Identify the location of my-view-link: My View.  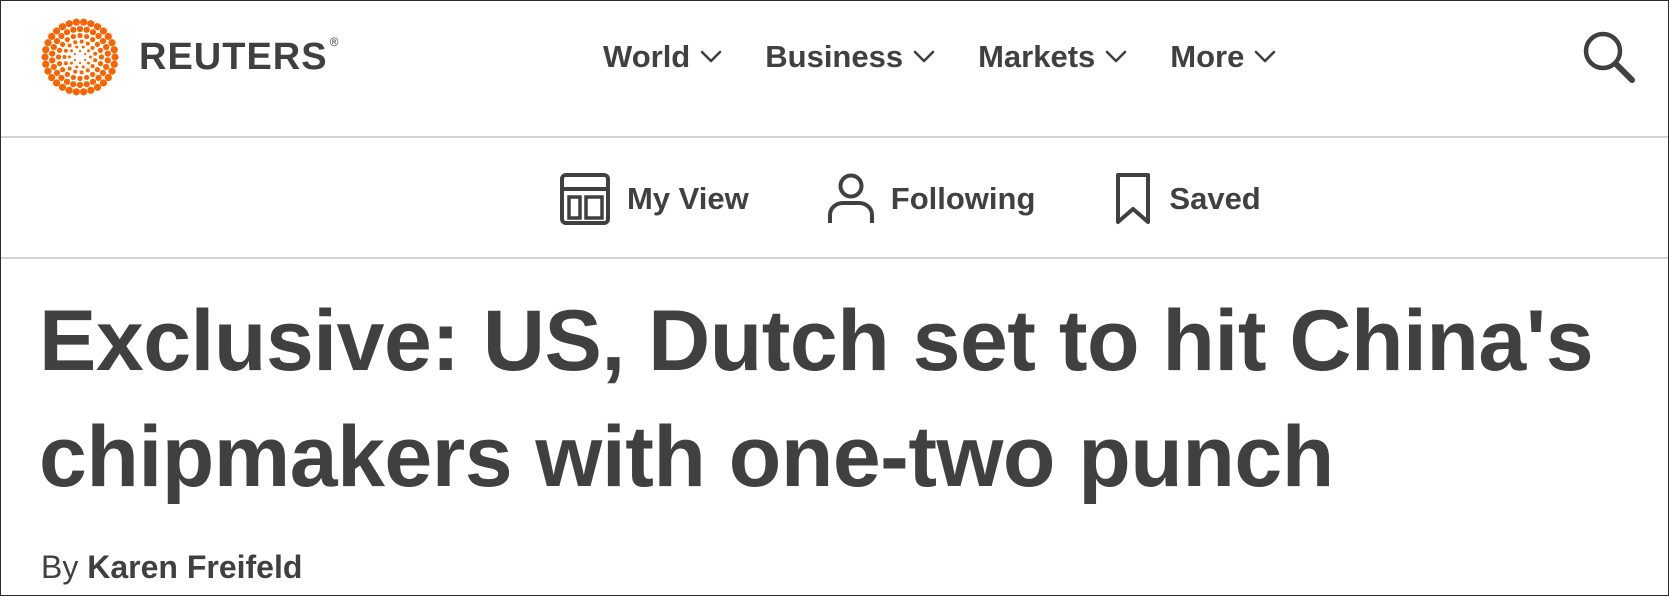
(654, 199).